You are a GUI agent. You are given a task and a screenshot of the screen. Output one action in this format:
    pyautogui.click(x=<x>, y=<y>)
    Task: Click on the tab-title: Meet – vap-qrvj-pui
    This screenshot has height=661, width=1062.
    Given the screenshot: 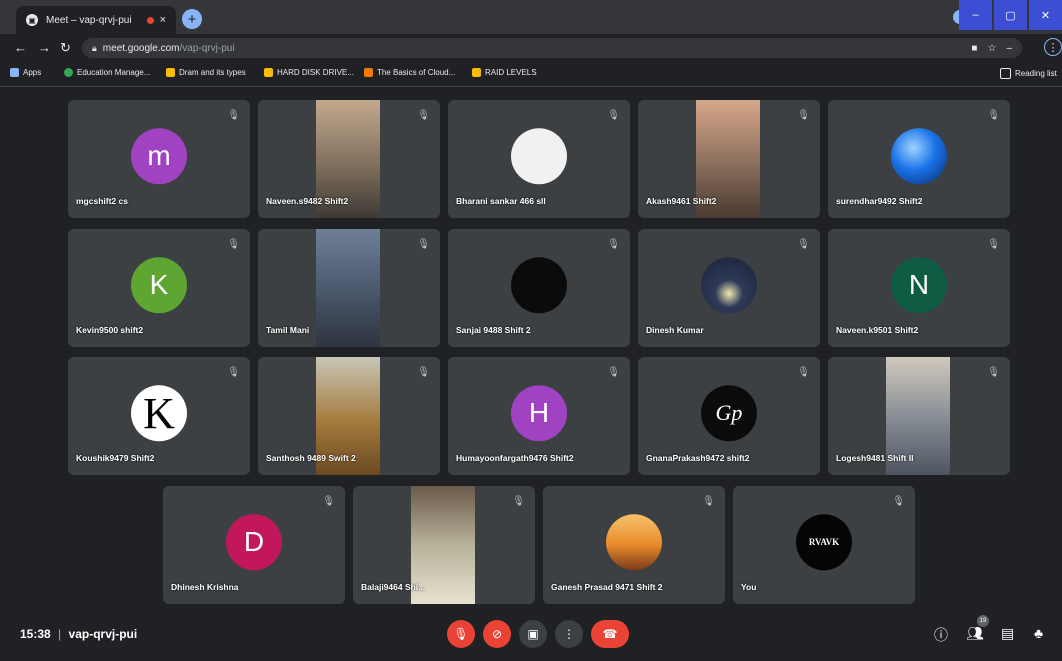 What is the action you would take?
    pyautogui.click(x=89, y=20)
    